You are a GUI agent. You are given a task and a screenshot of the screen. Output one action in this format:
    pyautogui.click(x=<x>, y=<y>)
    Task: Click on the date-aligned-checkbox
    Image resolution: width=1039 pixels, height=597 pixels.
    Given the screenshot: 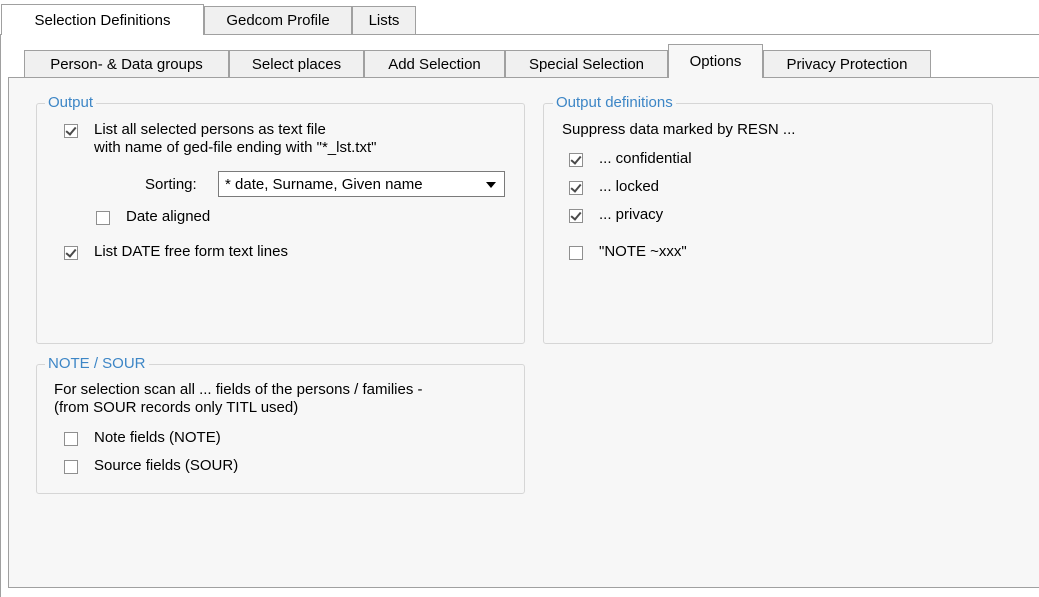 What is the action you would take?
    pyautogui.click(x=103, y=218)
    